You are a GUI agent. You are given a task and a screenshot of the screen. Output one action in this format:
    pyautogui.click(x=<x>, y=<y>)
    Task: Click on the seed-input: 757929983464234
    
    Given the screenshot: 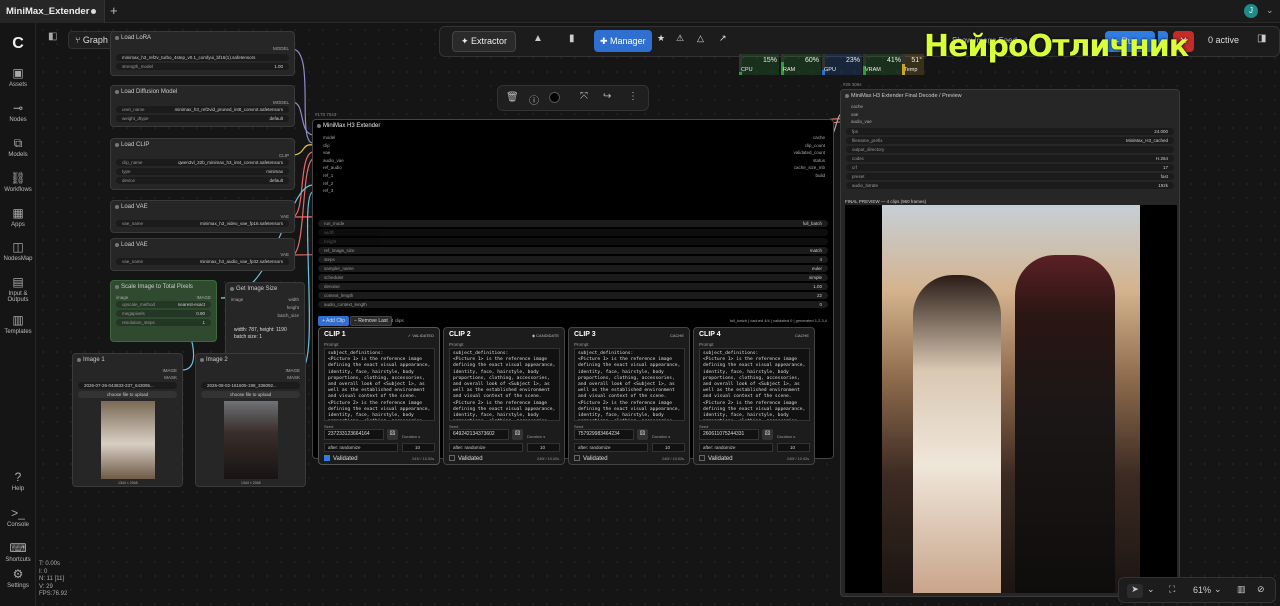 What is the action you would take?
    pyautogui.click(x=604, y=434)
    